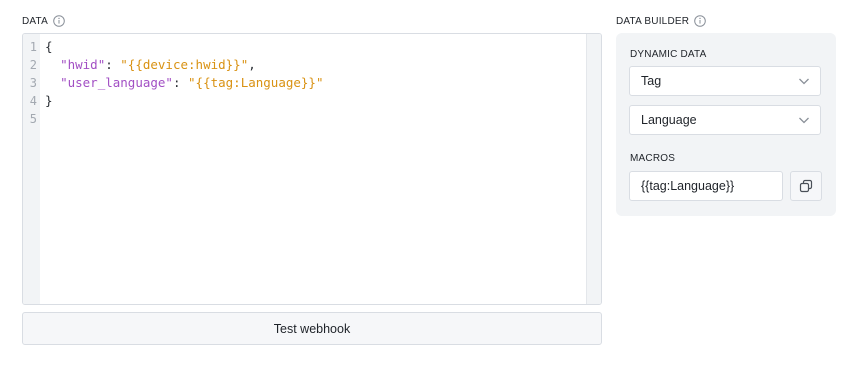 The image size is (849, 367). I want to click on copy-icon, so click(806, 186).